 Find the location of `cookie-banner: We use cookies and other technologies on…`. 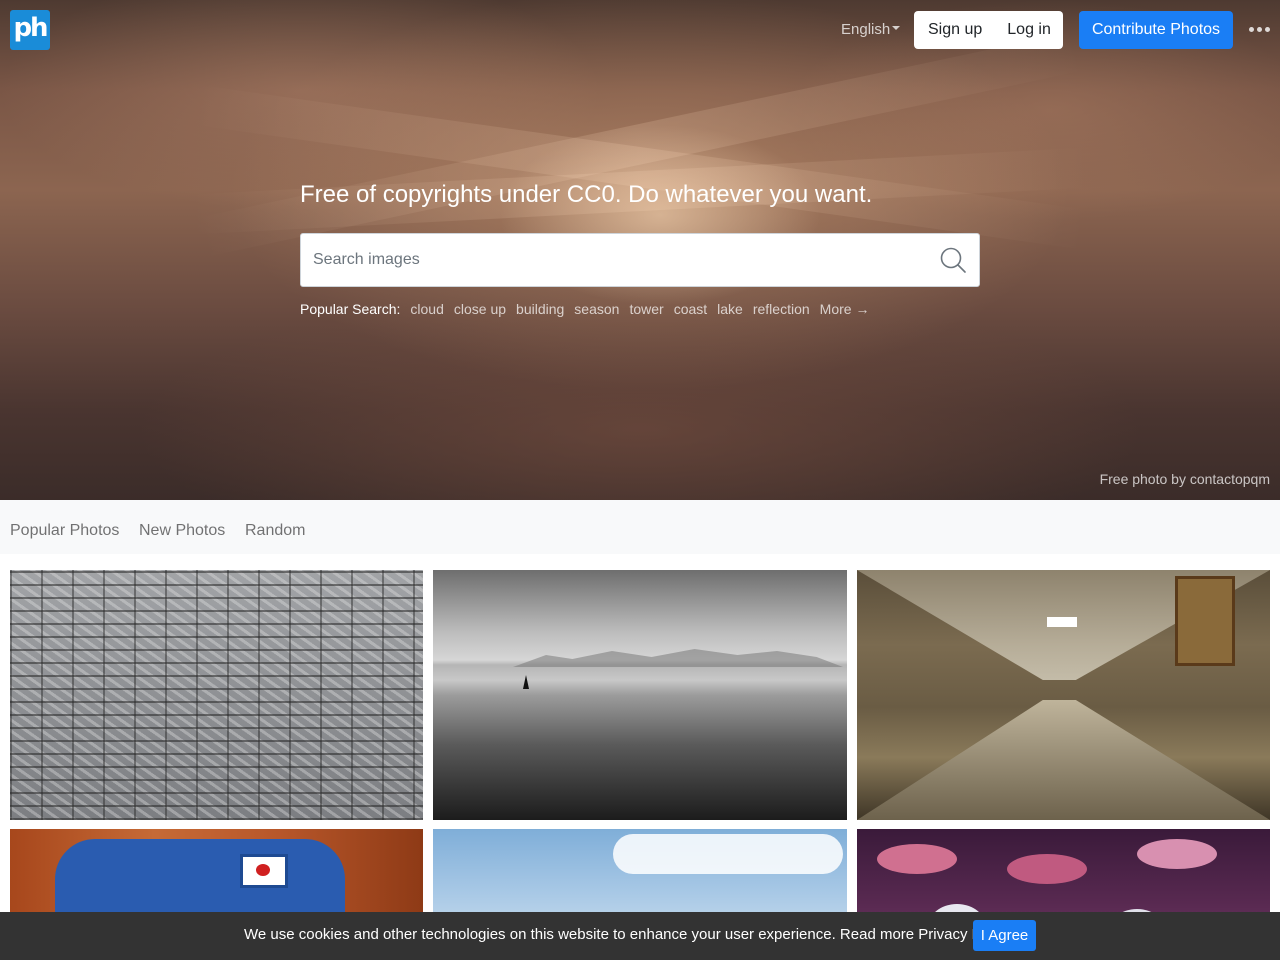

cookie-banner: We use cookies and other technologies on… is located at coordinates (640, 936).